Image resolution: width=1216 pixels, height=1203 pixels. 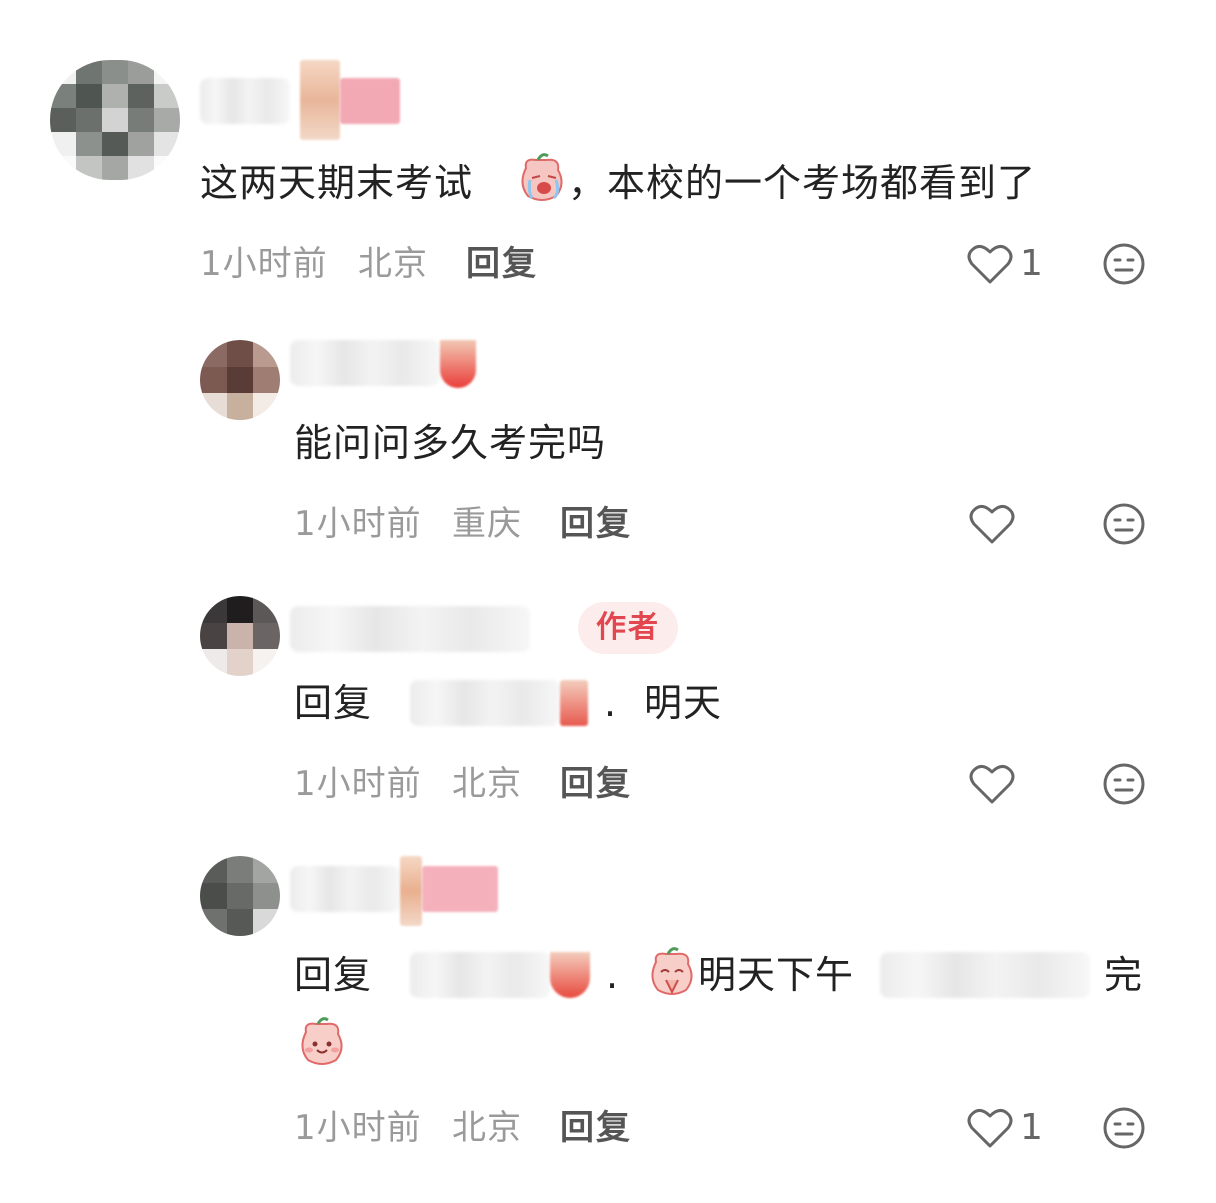 What do you see at coordinates (683, 703) in the screenshot?
I see `comment-text: 明天` at bounding box center [683, 703].